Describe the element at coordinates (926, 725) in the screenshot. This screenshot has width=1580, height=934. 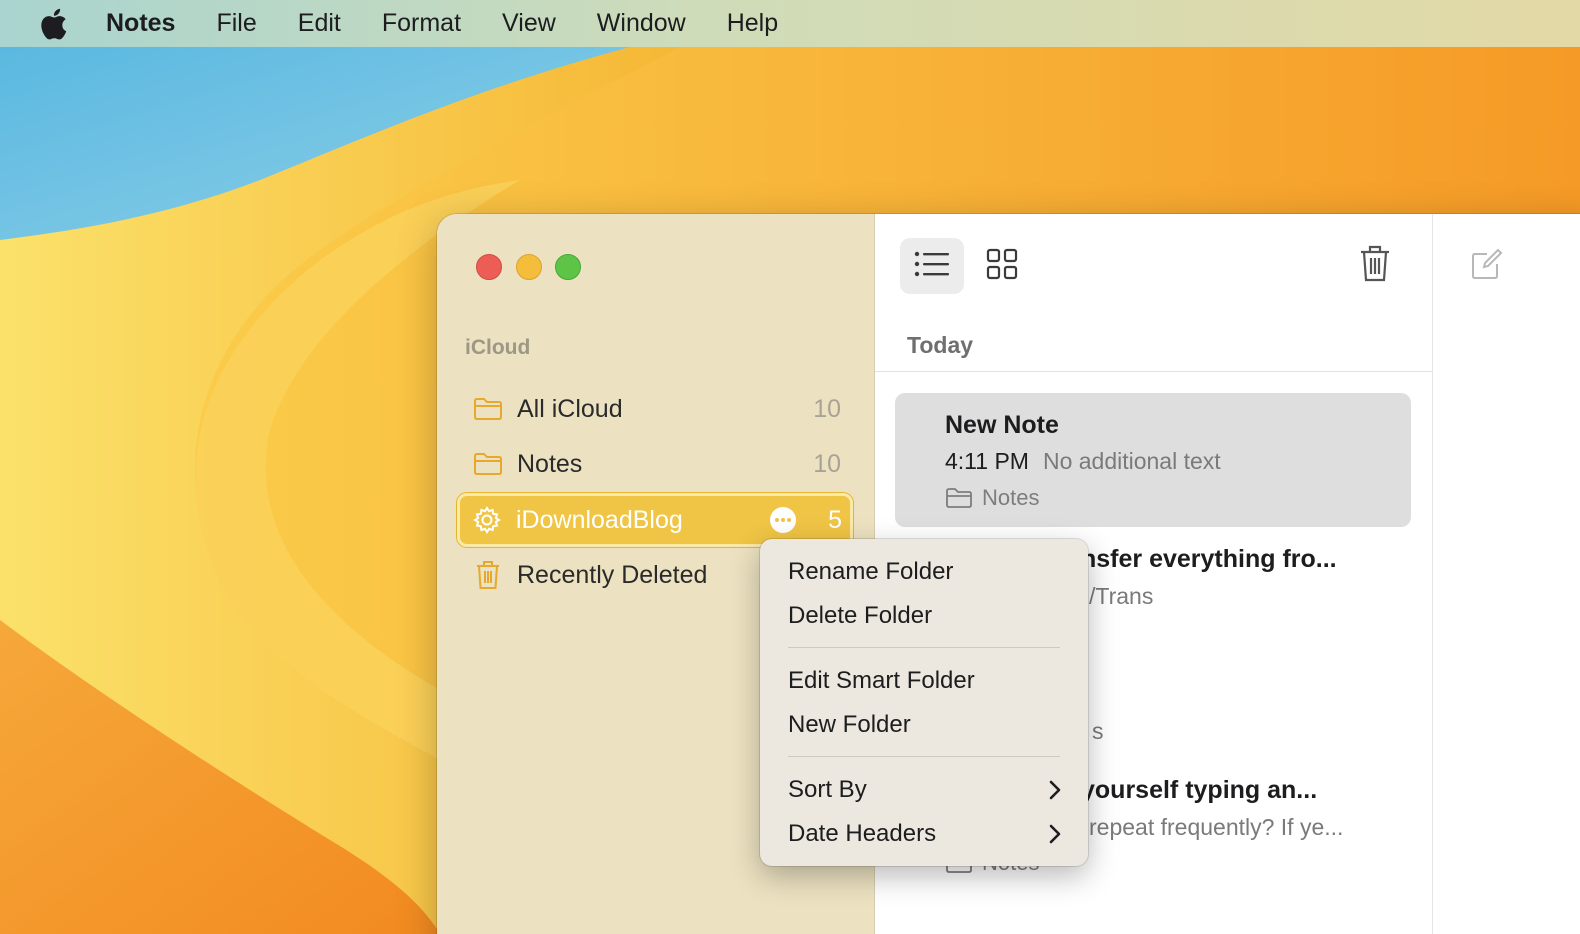
I see `menu-item-new-folder: New Folder` at that location.